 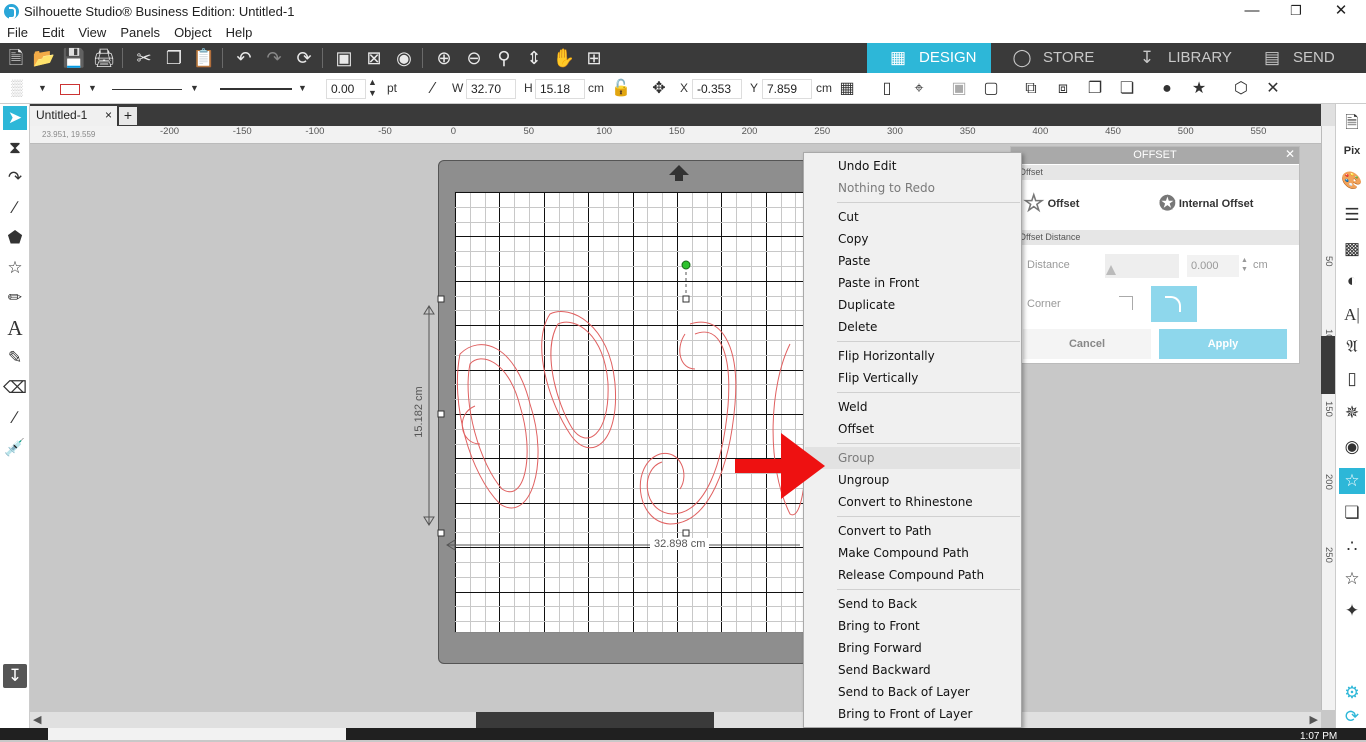 I want to click on replicate-icon: ✵, so click(x=1352, y=413).